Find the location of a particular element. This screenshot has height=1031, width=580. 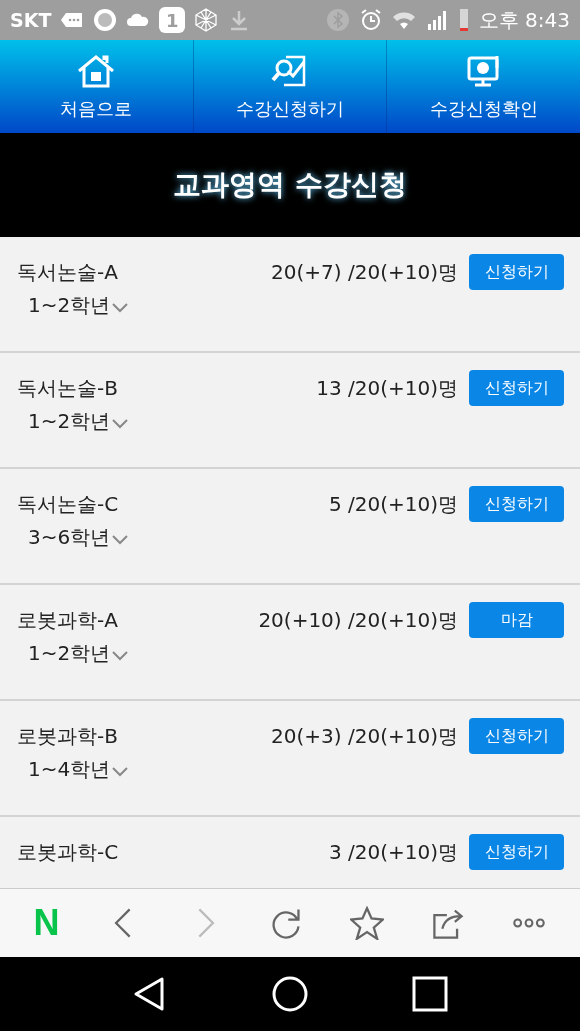

course-name: 로봇과학-C is located at coordinates (68, 852).